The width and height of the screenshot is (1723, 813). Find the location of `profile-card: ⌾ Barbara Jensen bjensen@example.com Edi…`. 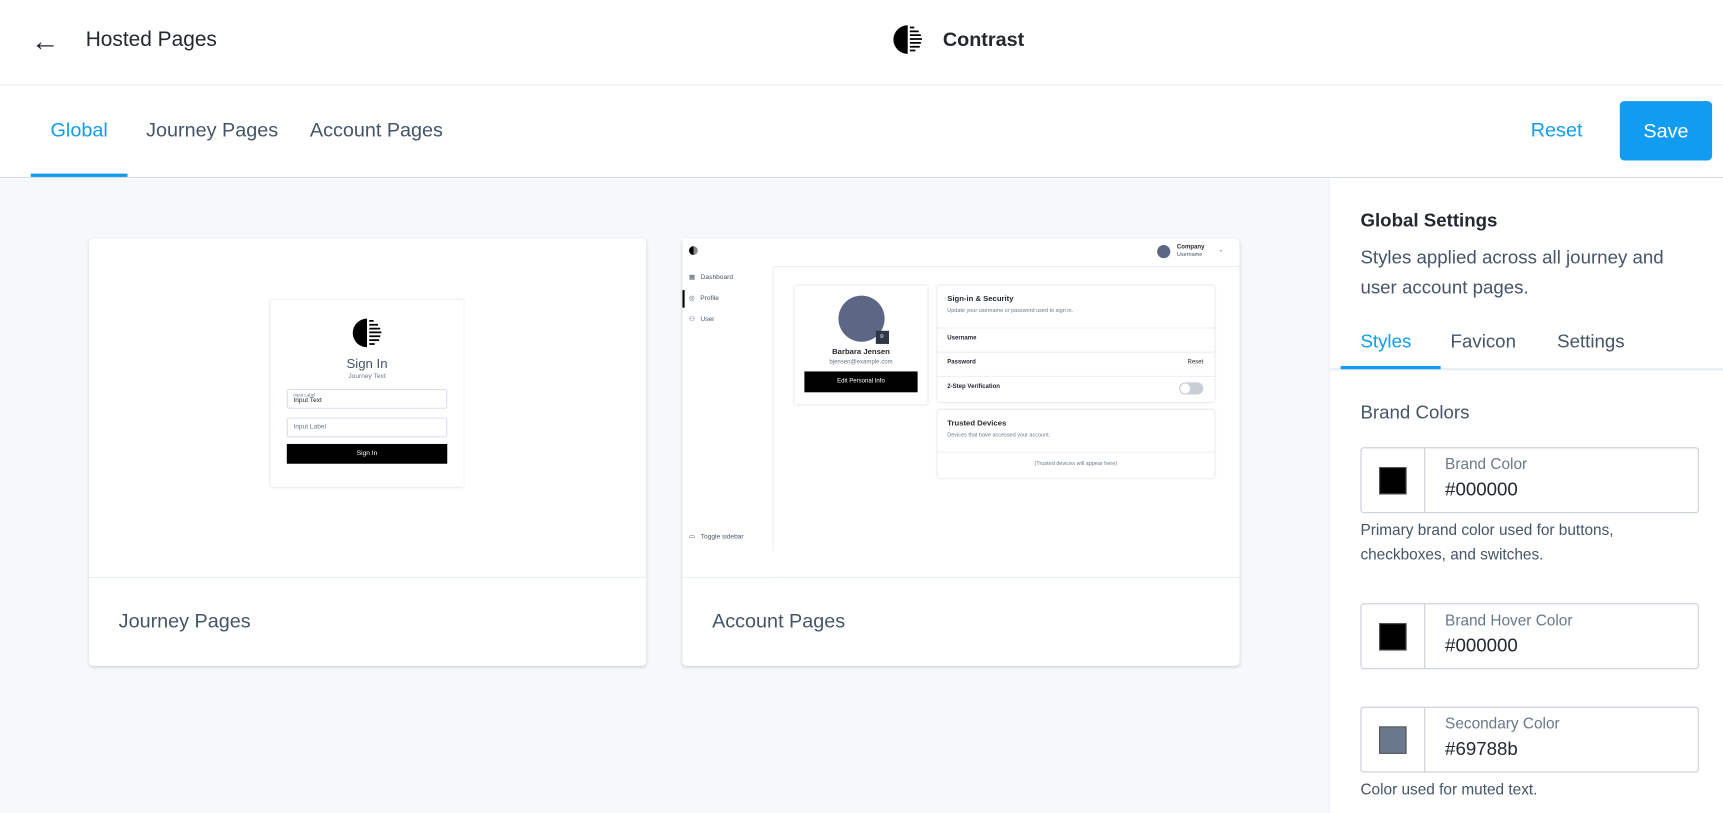

profile-card: ⌾ Barbara Jensen bjensen@example.com Edi… is located at coordinates (861, 345).